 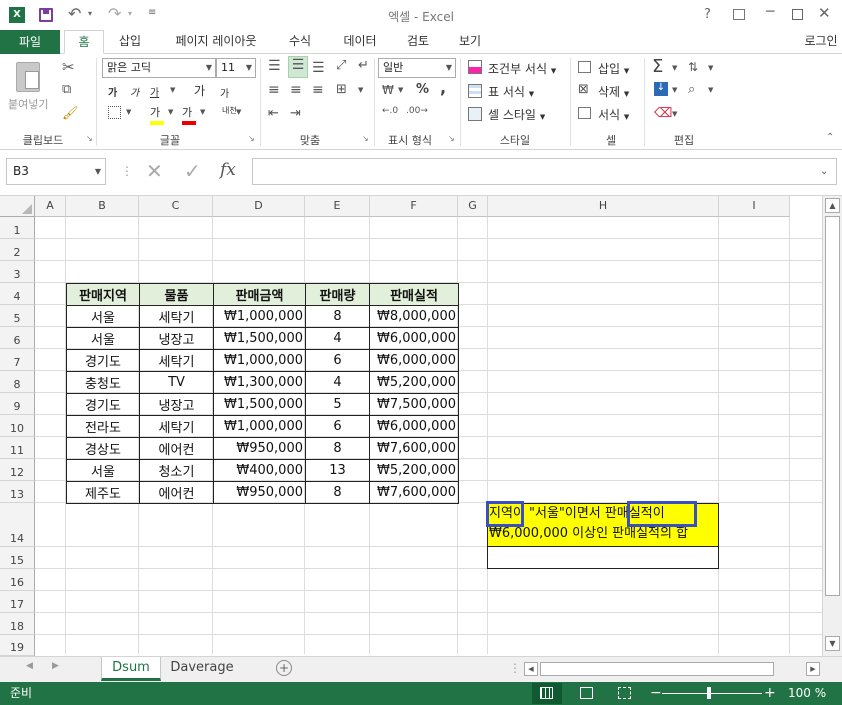 What do you see at coordinates (414, 360) in the screenshot?
I see `table-cell: ₩6,000,000` at bounding box center [414, 360].